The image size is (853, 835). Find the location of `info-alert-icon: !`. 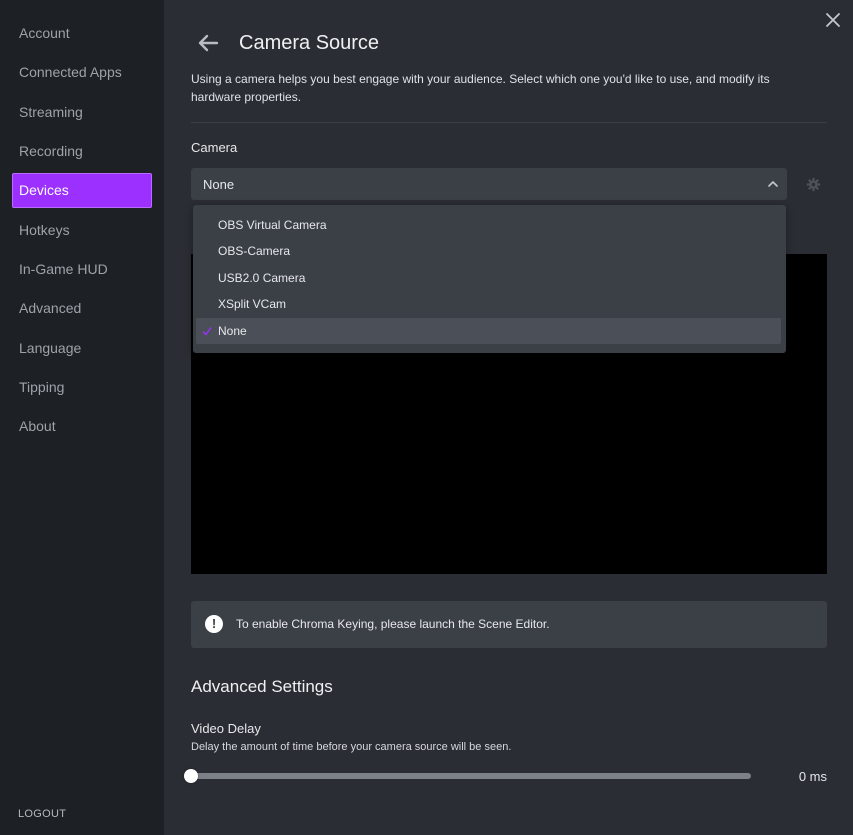

info-alert-icon: ! is located at coordinates (214, 624).